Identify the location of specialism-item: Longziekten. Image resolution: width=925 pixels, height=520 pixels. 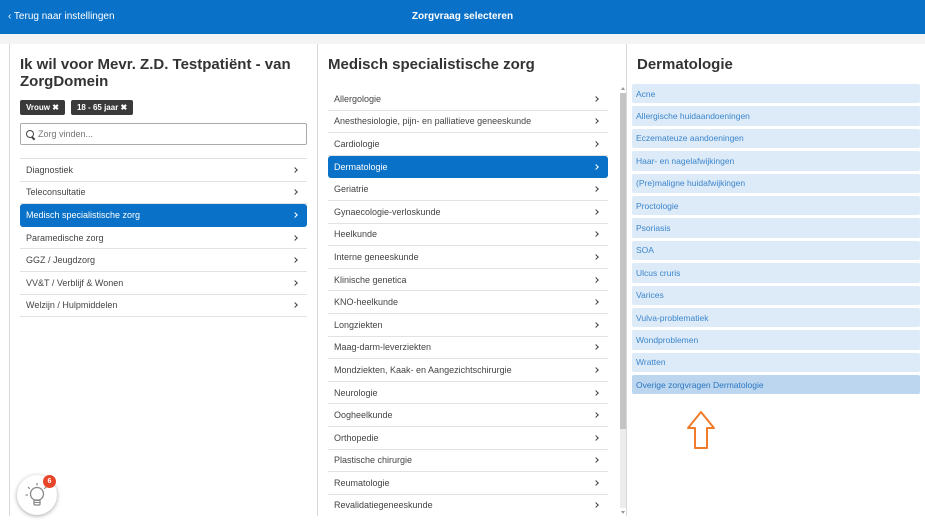
(468, 325).